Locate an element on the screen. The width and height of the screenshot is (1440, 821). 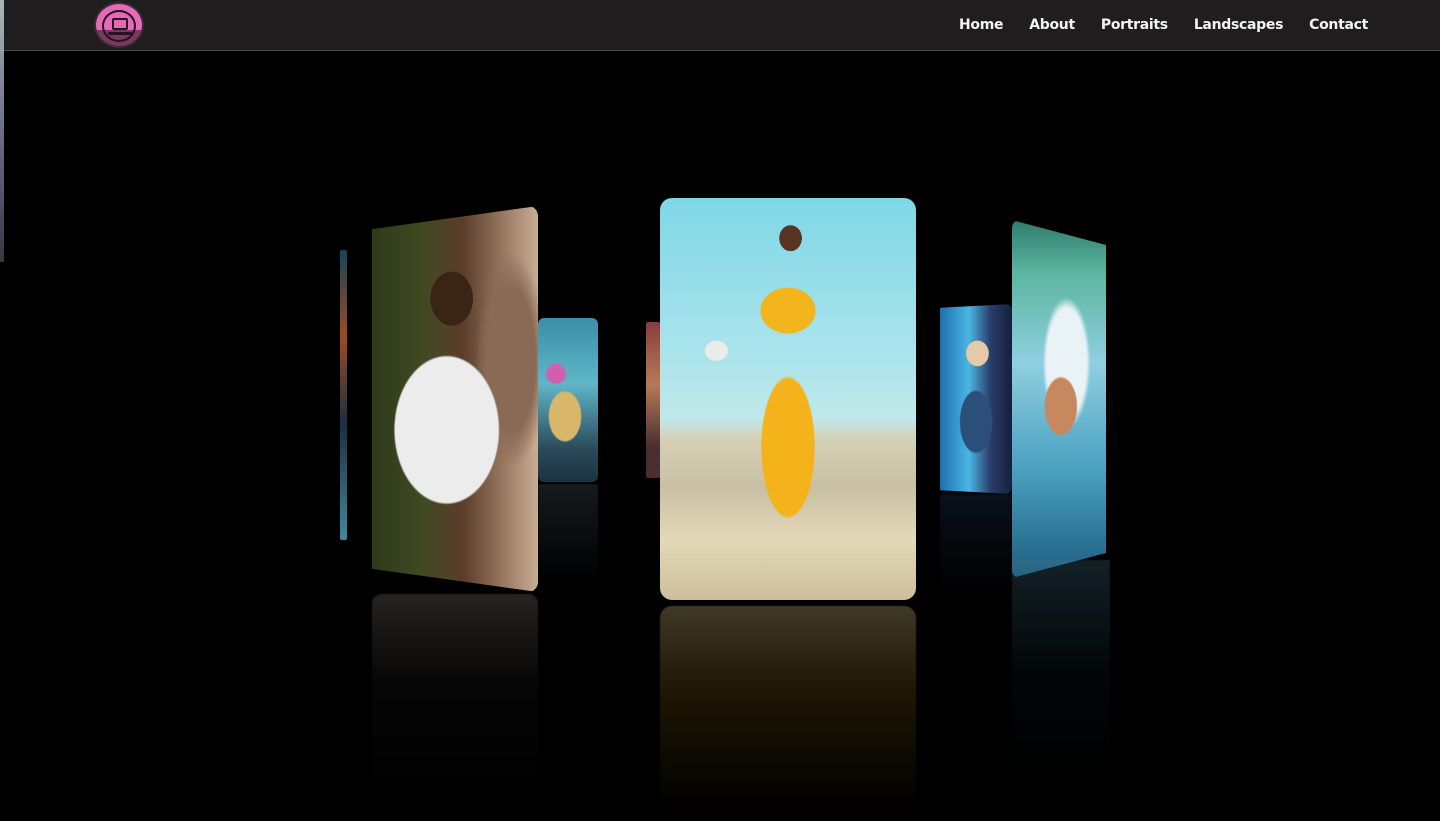
gallery-card-portrait-blonde is located at coordinates (976, 399).